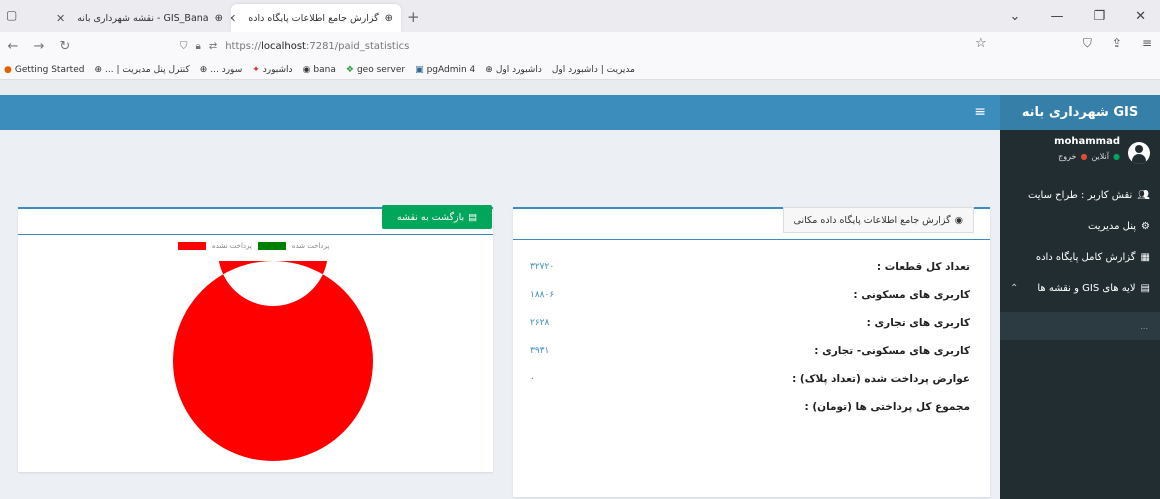 Image resolution: width=1160 pixels, height=499 pixels. Describe the element at coordinates (500, 112) in the screenshot. I see `app-header: ≡` at that location.